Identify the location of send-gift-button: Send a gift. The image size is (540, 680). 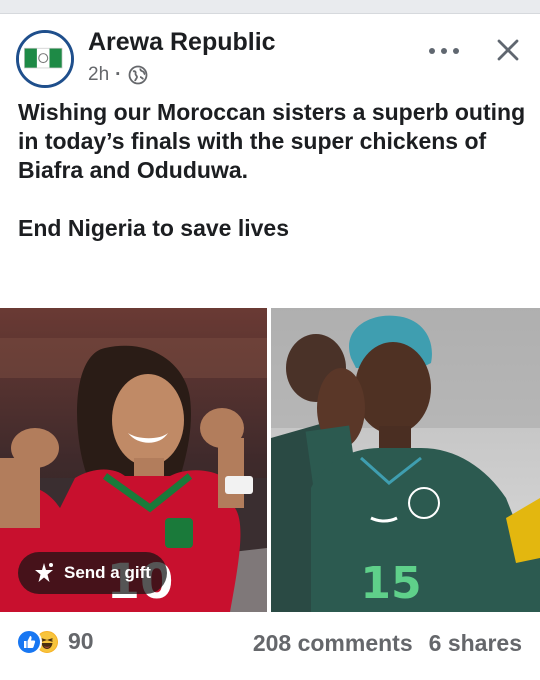
(92, 573).